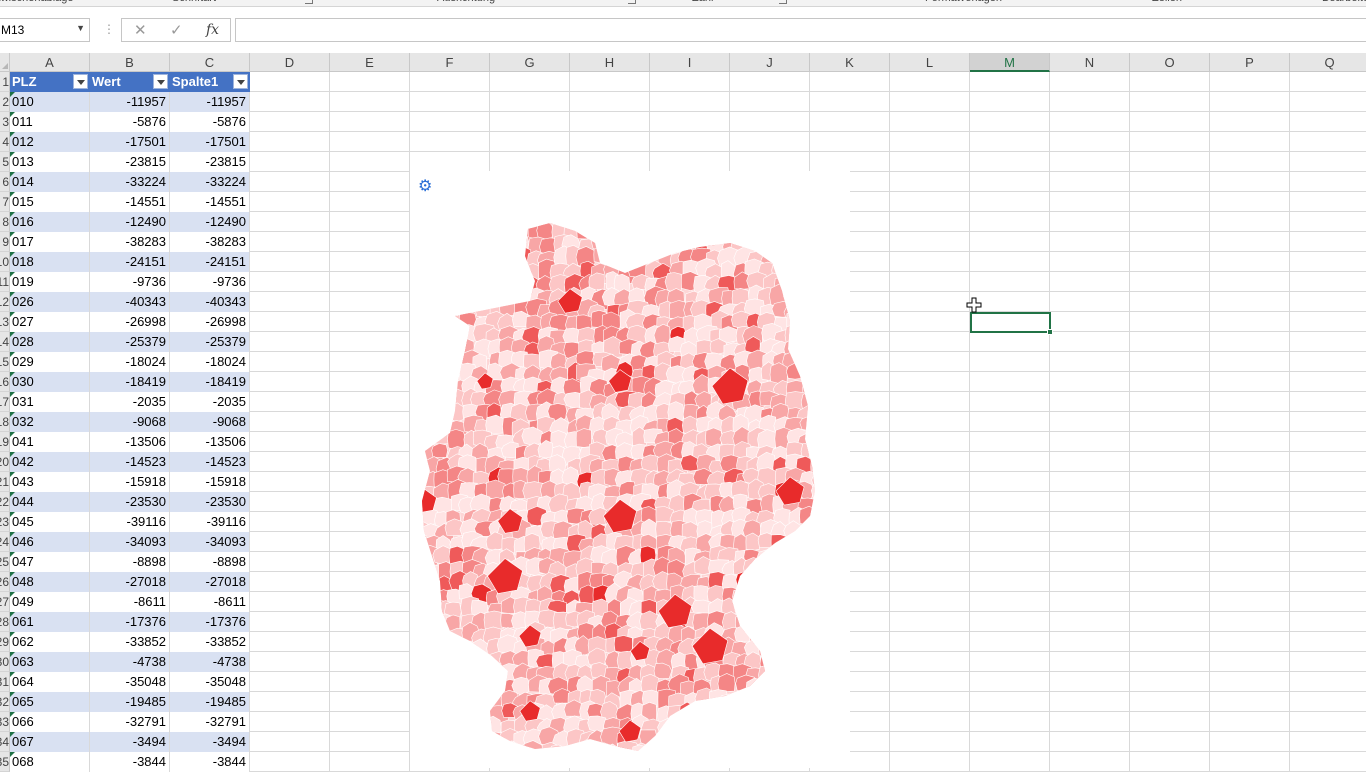 The width and height of the screenshot is (1366, 772). Describe the element at coordinates (50, 562) in the screenshot. I see `cell-plz: 047` at that location.